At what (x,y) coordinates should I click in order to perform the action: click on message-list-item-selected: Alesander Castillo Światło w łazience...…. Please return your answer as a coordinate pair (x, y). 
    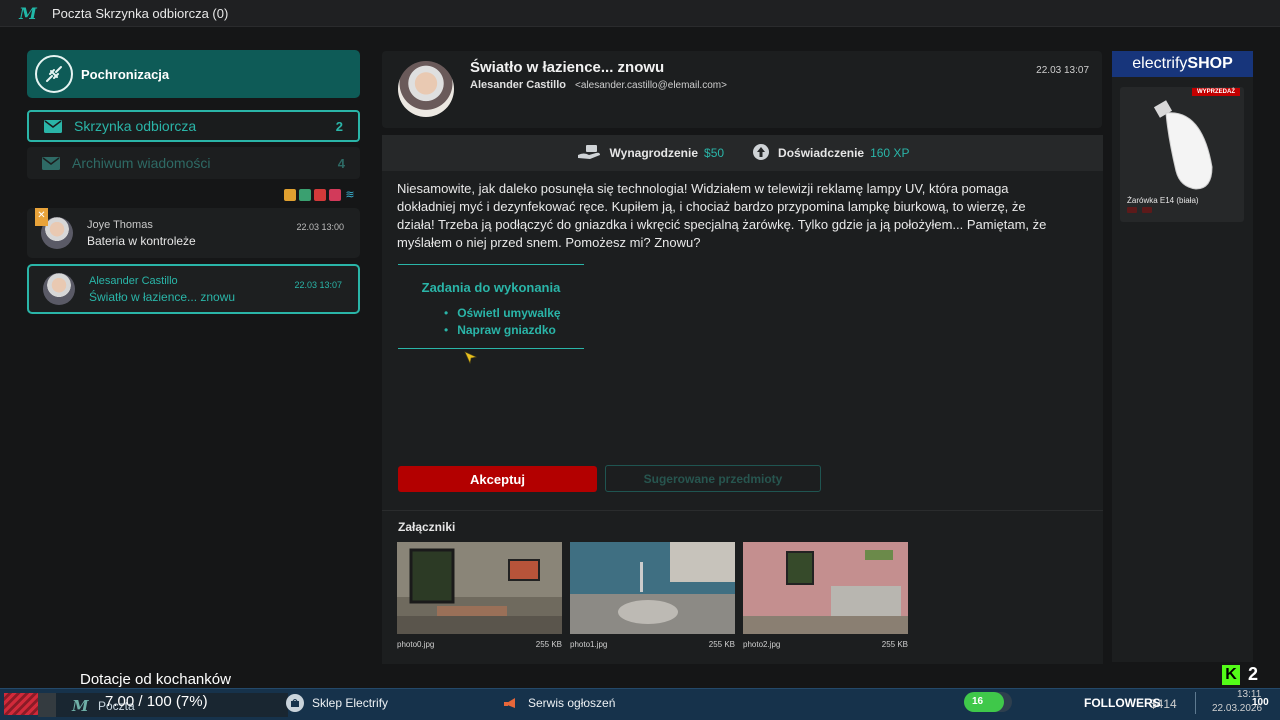
    Looking at the image, I should click on (193, 289).